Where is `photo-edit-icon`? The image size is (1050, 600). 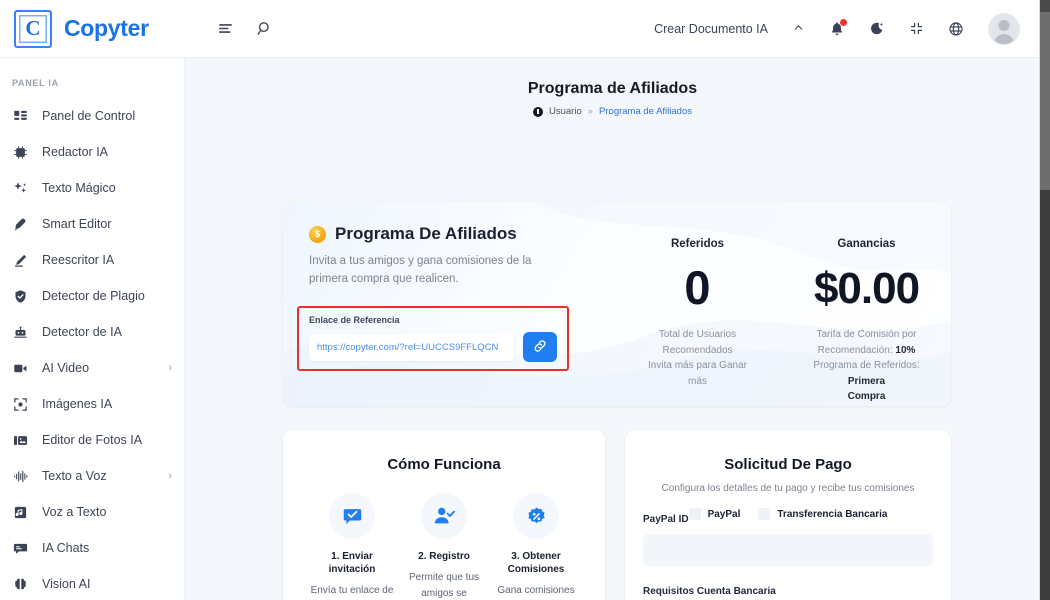
photo-edit-icon is located at coordinates (20, 440).